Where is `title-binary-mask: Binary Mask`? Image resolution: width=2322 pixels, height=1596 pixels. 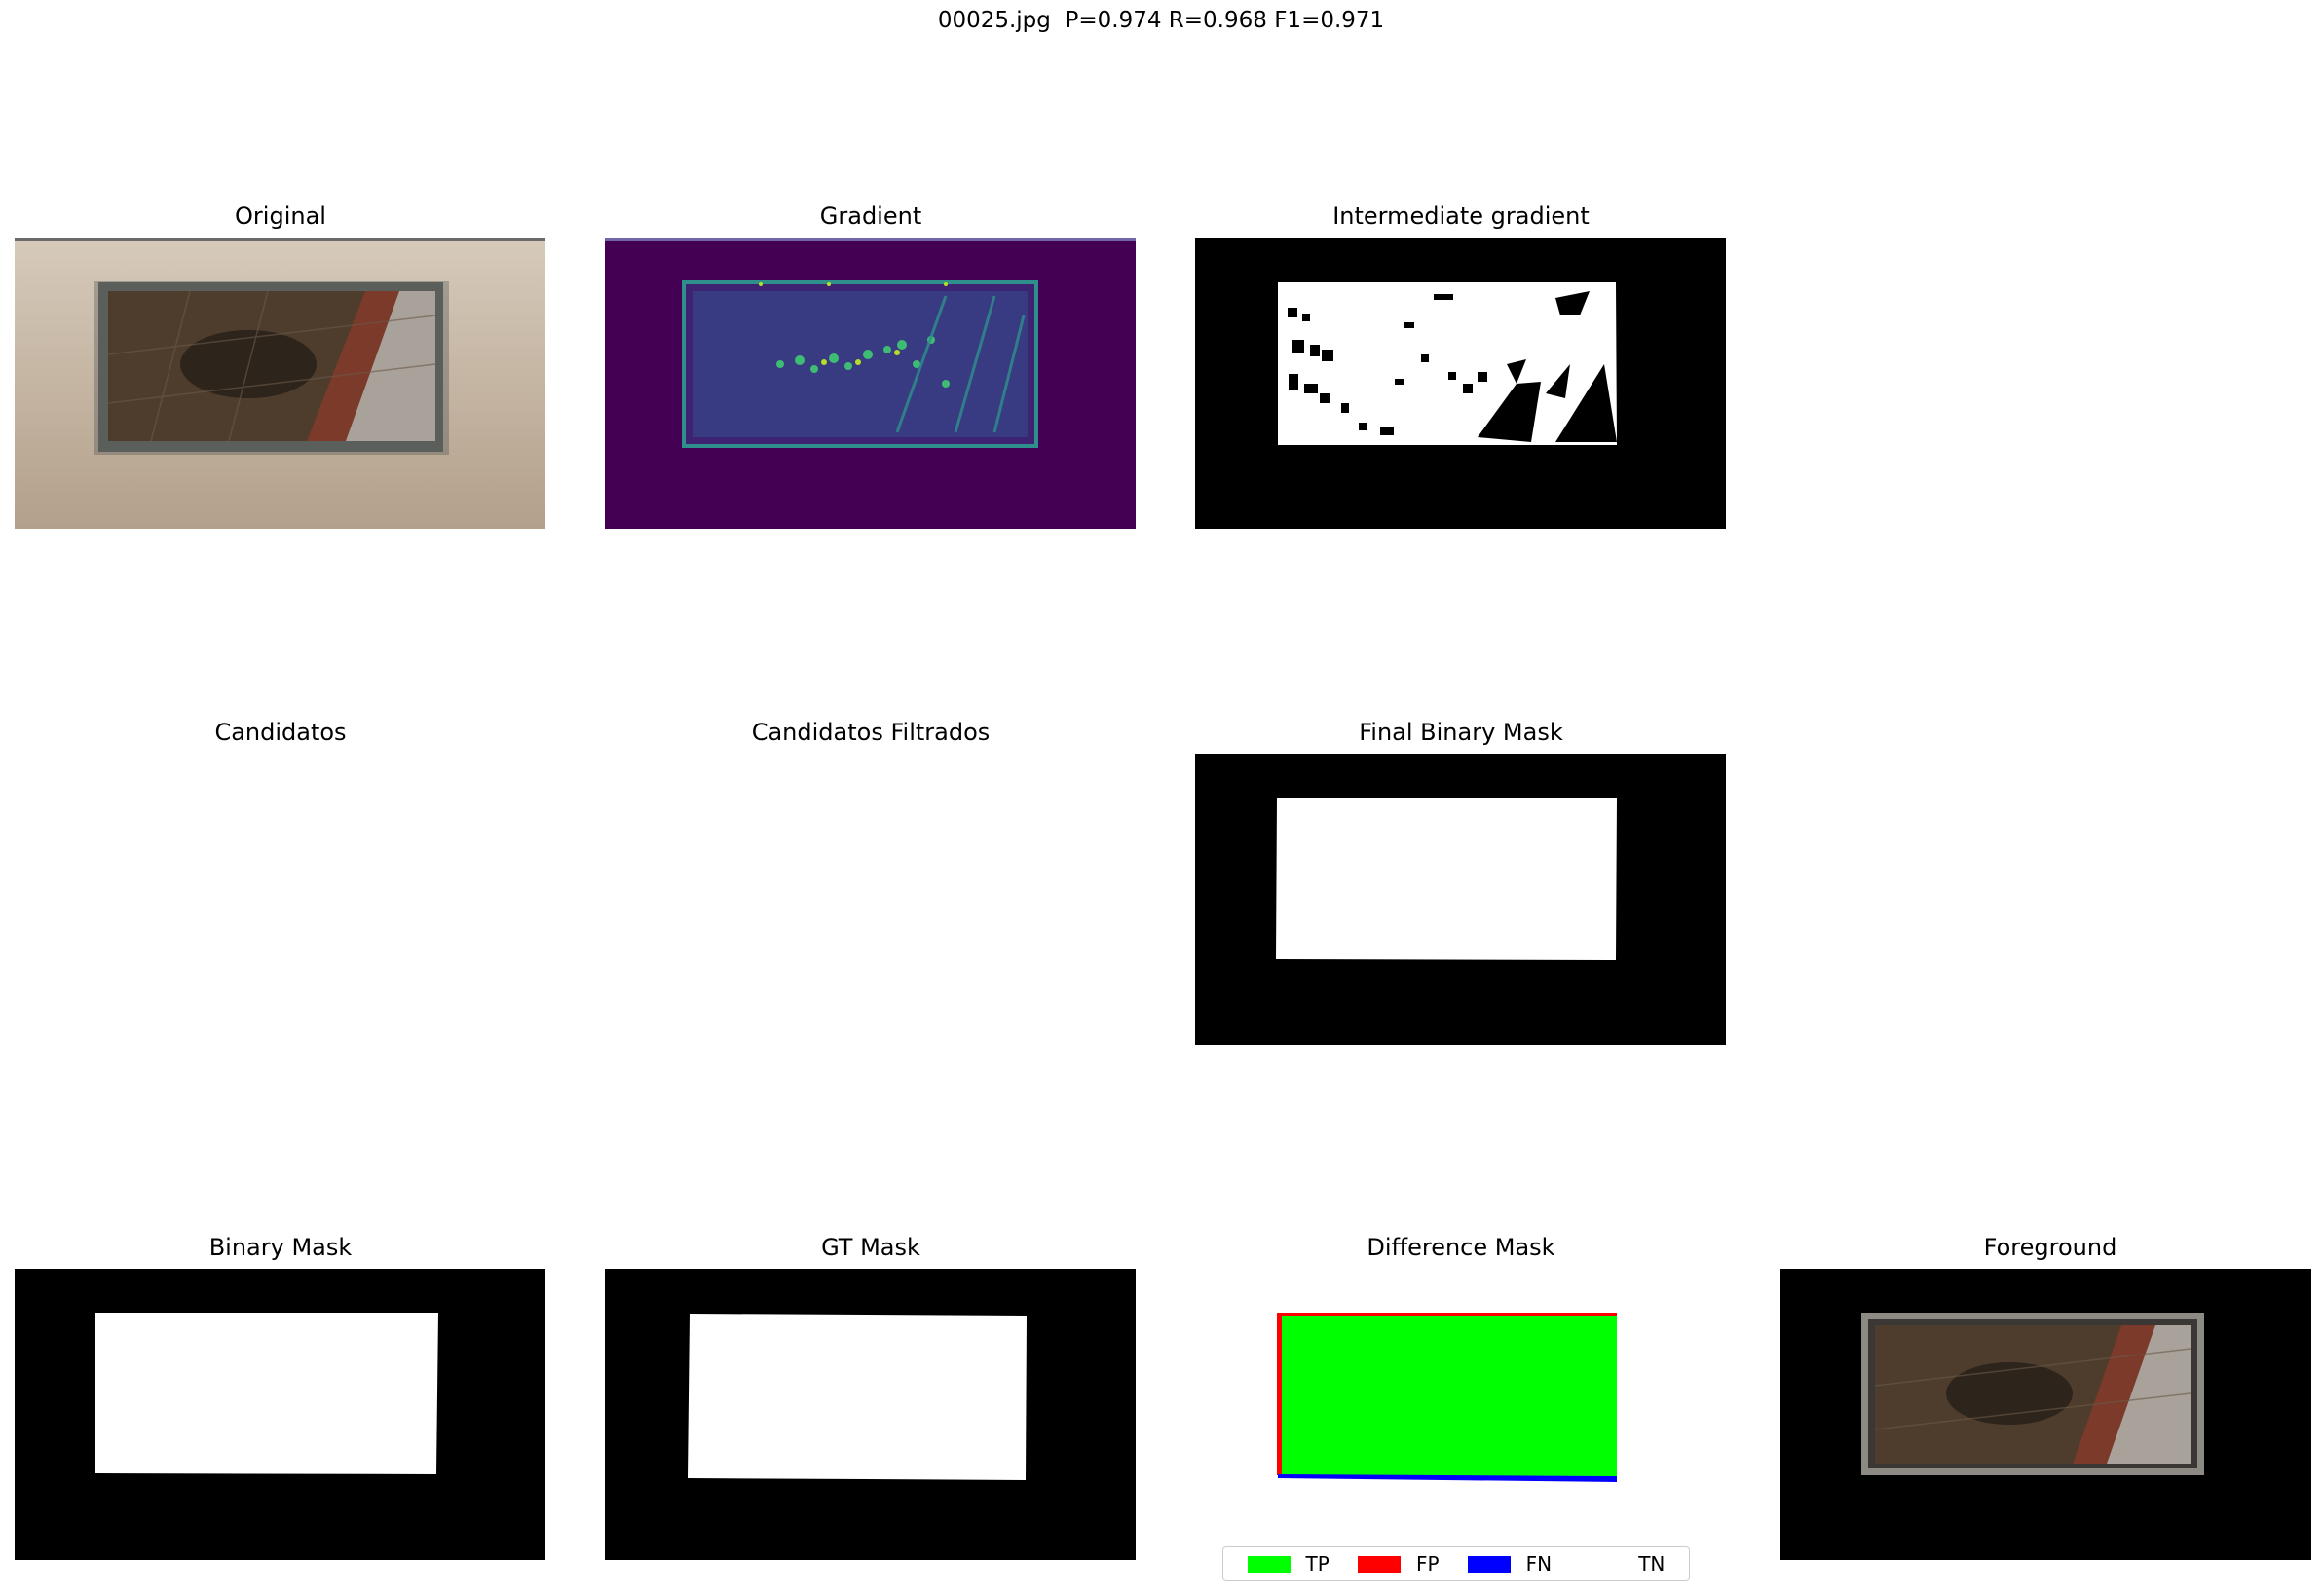
title-binary-mask: Binary Mask is located at coordinates (280, 1247).